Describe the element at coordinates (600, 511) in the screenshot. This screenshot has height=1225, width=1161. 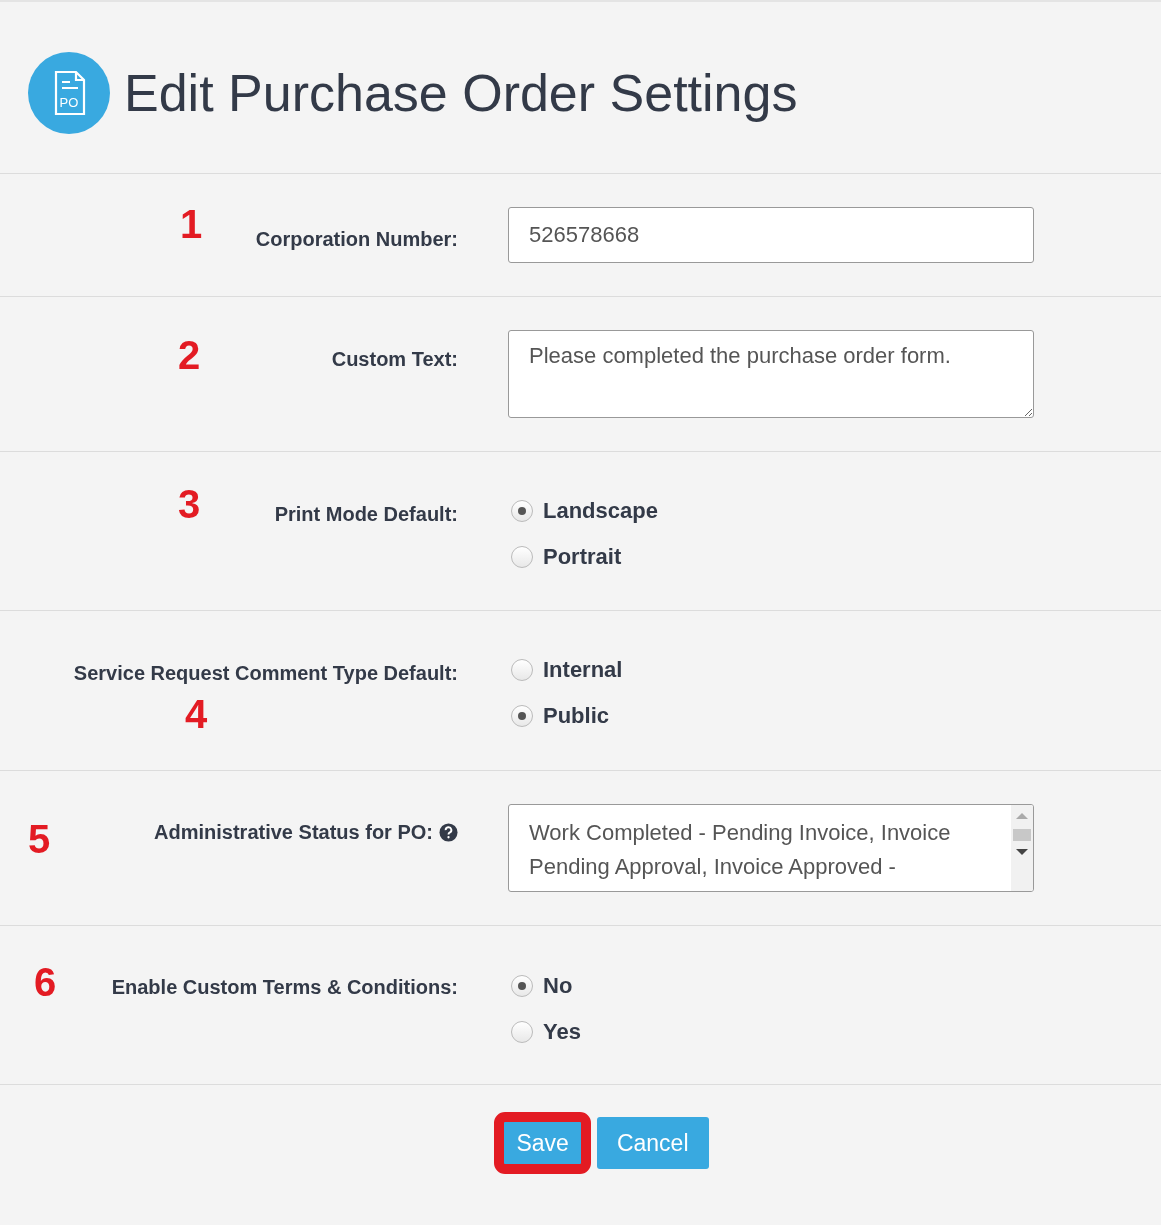
I see `option-label: Landscape` at that location.